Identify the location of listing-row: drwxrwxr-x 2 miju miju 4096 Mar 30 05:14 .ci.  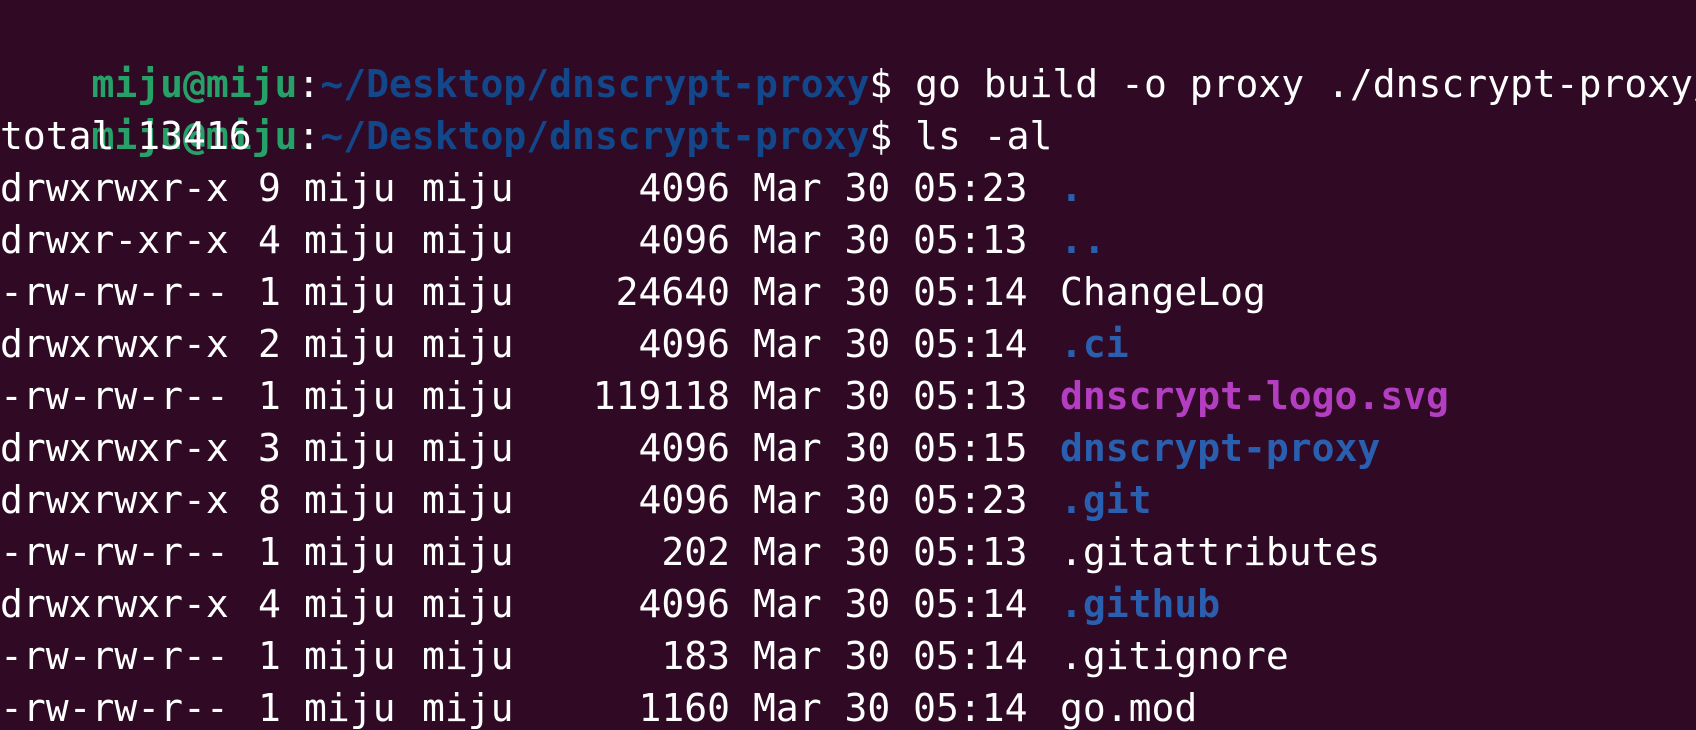
(848, 344).